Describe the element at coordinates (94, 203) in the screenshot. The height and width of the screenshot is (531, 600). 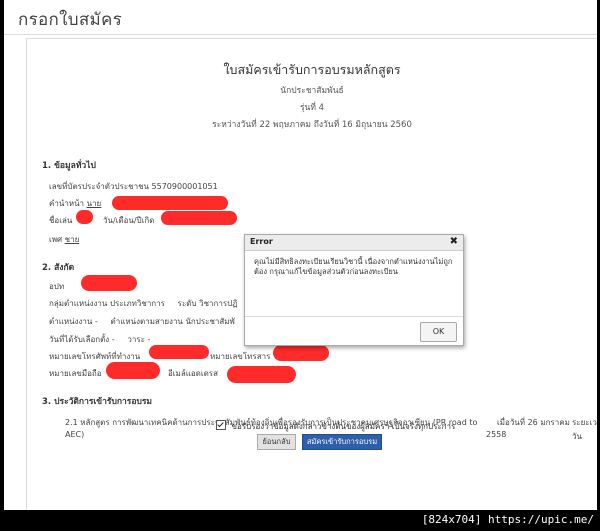
I see `prefix-value: นาย` at that location.